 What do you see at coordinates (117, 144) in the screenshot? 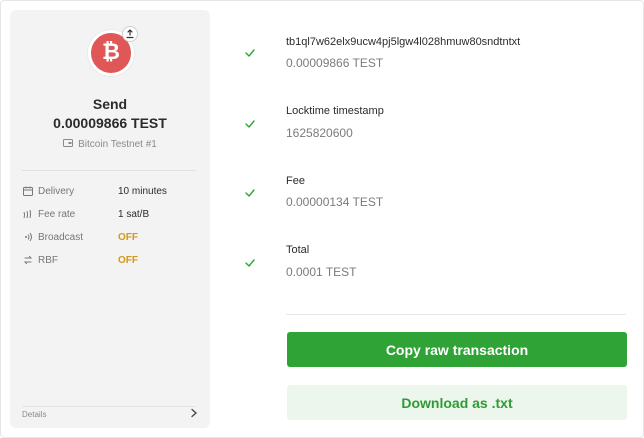
I see `account-name: Bitcoin Testnet #1` at bounding box center [117, 144].